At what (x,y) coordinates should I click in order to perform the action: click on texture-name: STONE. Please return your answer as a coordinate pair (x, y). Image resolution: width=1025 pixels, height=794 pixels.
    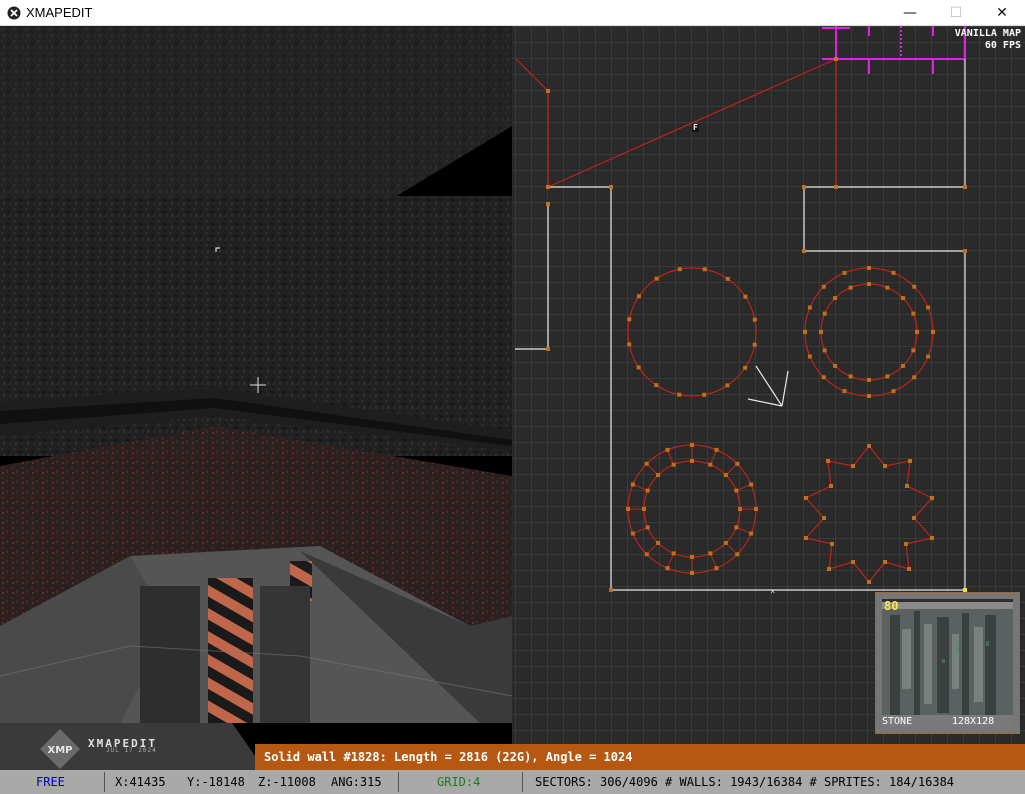
    Looking at the image, I should click on (897, 721).